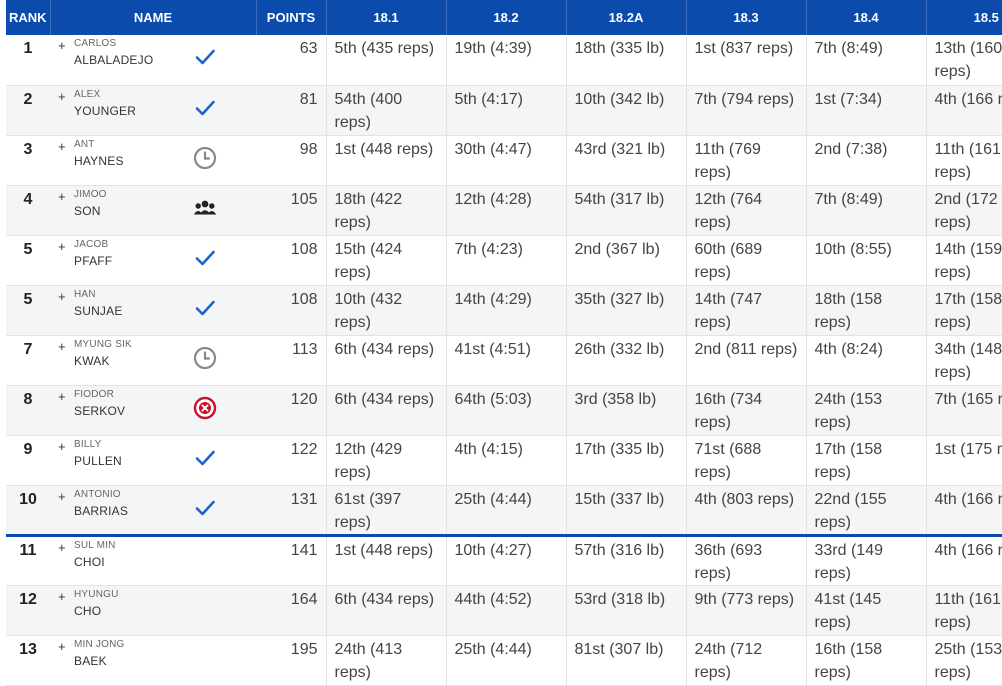 This screenshot has height=686, width=1002. Describe the element at coordinates (153, 559) in the screenshot. I see `athlete-cell: + SUL MIN CHOI` at that location.